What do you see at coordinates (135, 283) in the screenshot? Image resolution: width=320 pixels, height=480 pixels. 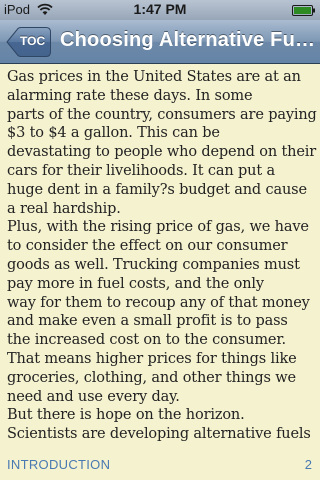 I see `text-line: pay more in fuel costs, and the only` at bounding box center [135, 283].